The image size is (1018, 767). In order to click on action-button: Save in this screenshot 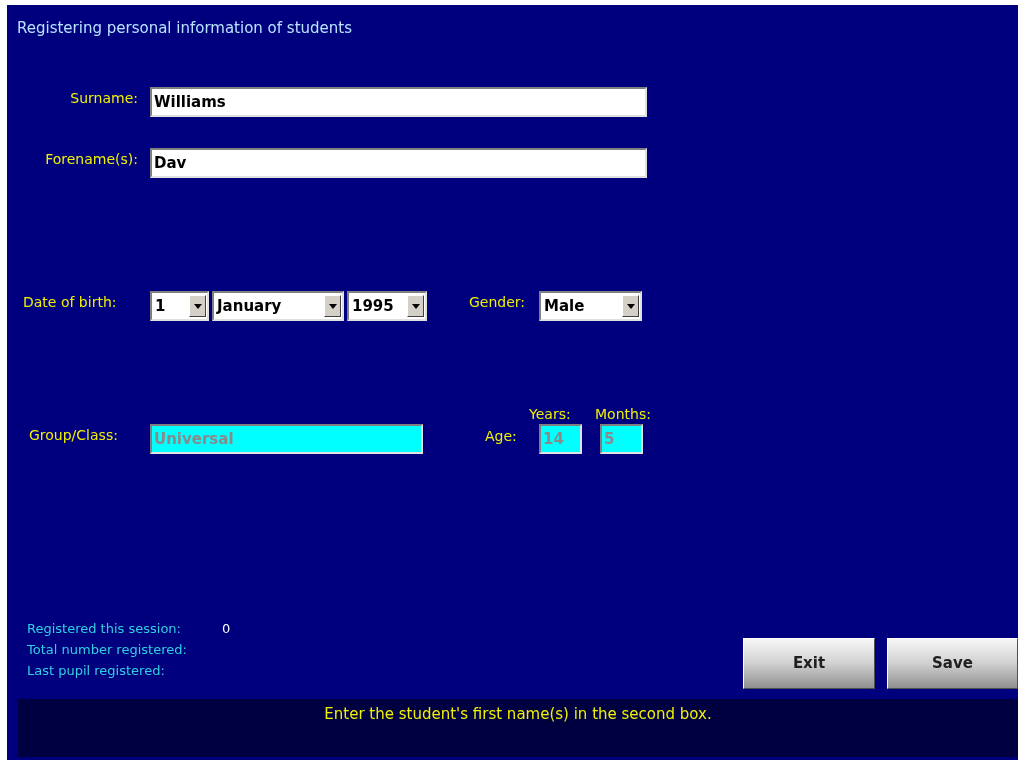, I will do `click(952, 663)`.